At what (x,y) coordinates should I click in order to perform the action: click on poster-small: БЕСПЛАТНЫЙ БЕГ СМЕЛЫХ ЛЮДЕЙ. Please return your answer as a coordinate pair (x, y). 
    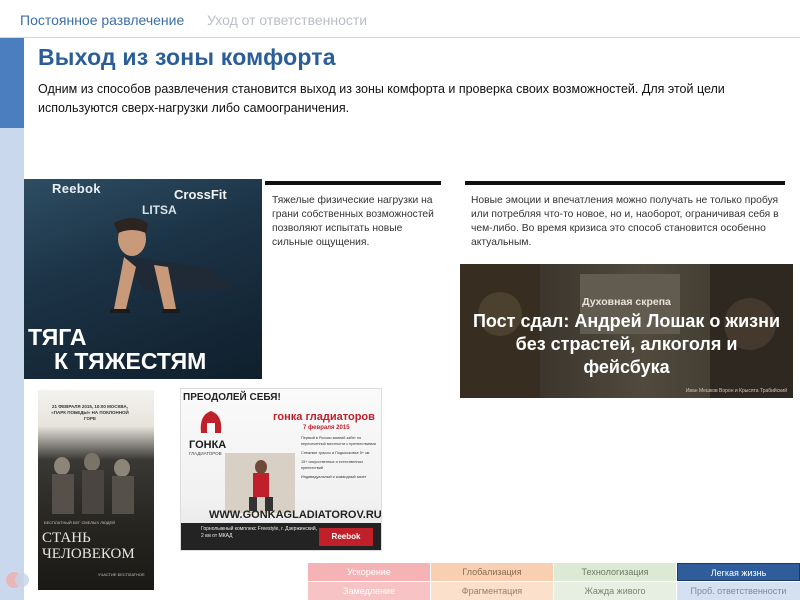
    Looking at the image, I should click on (79, 522).